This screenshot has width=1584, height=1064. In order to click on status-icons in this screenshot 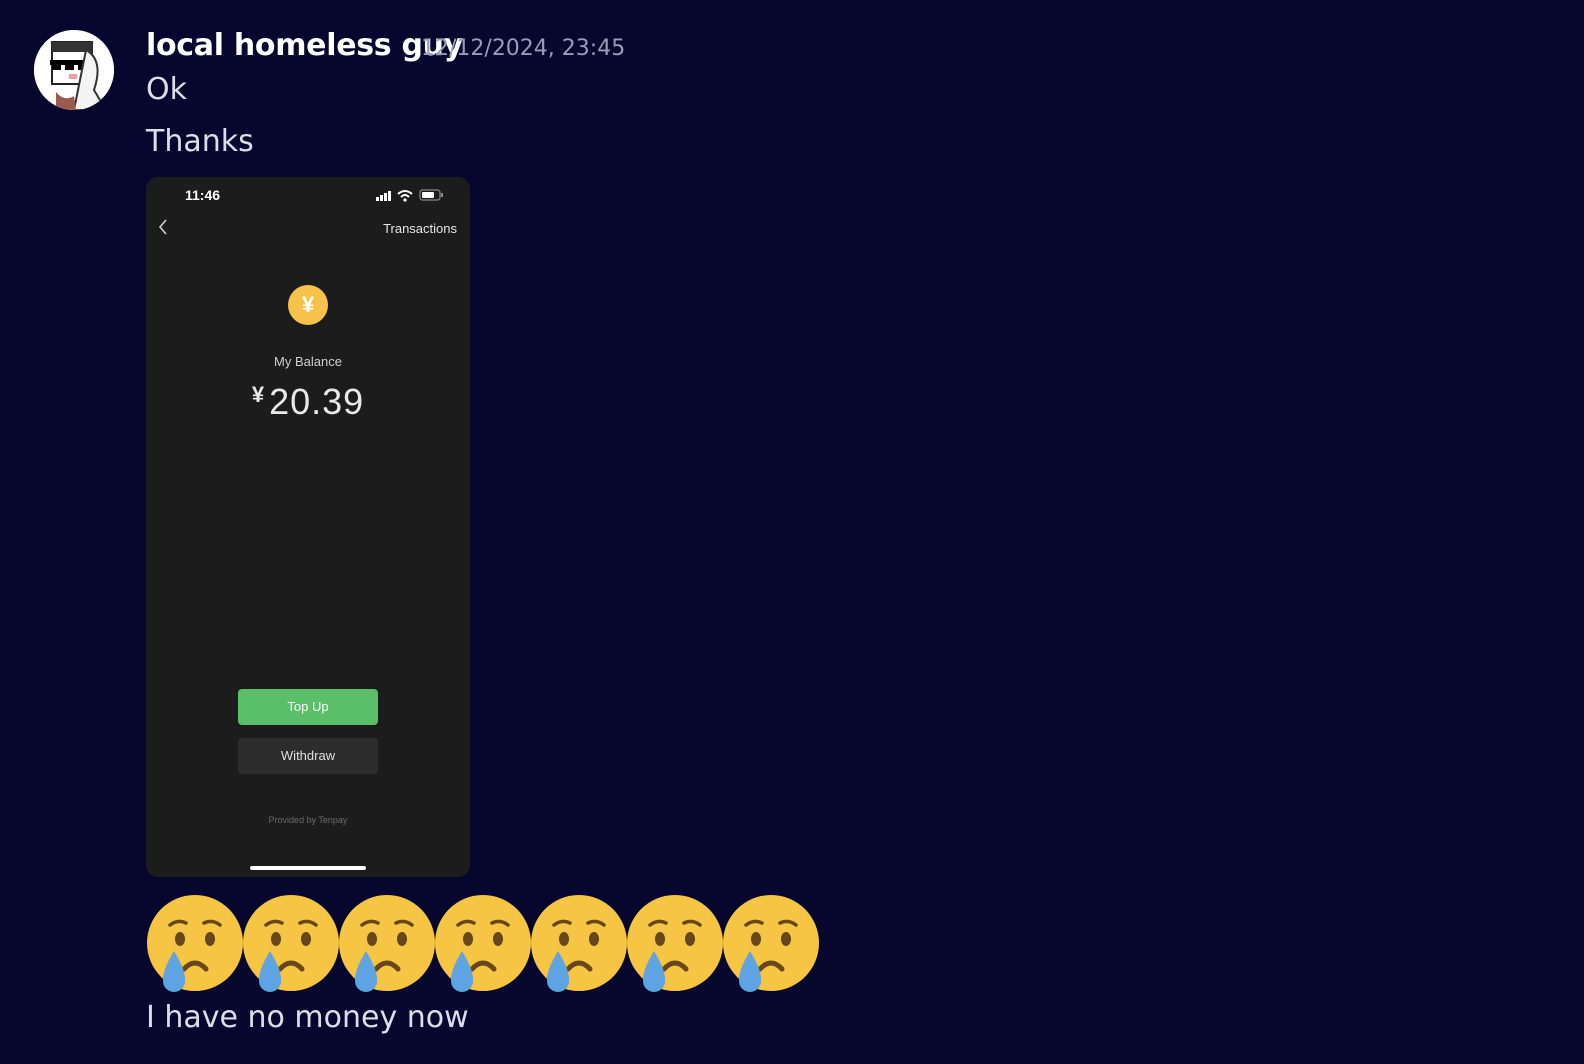, I will do `click(409, 195)`.